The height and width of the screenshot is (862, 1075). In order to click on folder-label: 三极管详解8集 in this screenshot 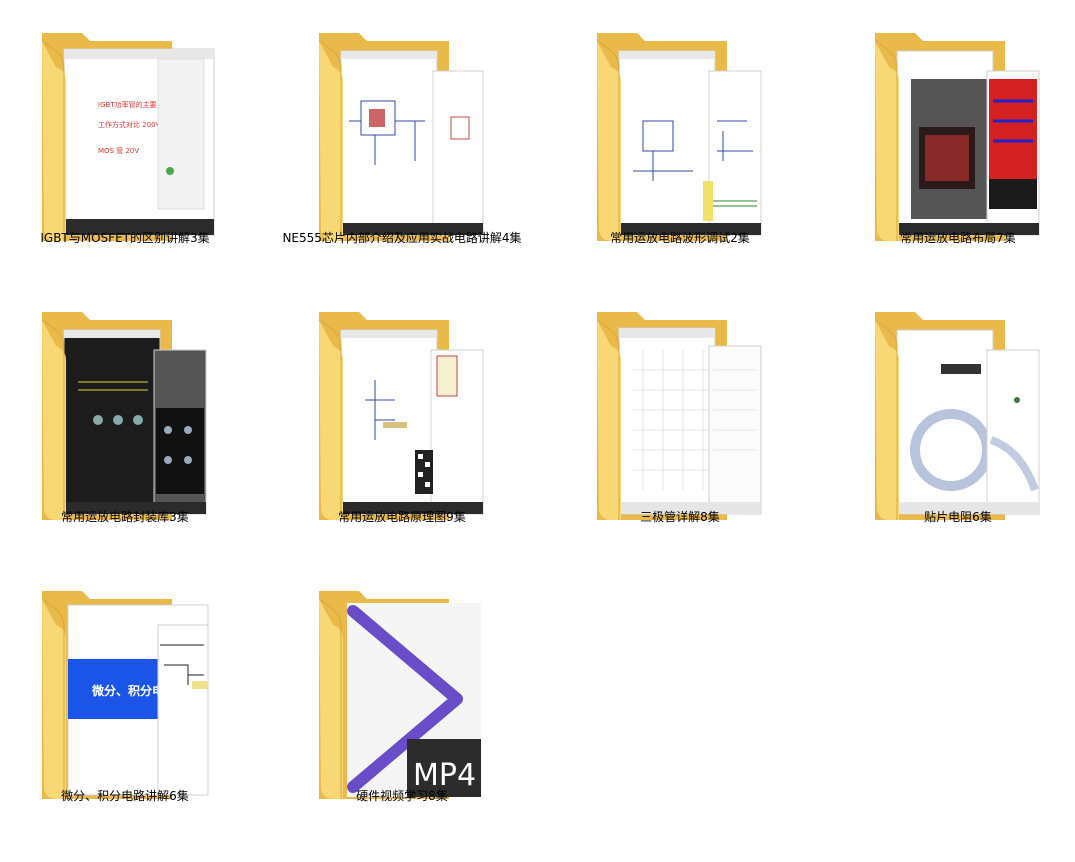, I will do `click(680, 517)`.